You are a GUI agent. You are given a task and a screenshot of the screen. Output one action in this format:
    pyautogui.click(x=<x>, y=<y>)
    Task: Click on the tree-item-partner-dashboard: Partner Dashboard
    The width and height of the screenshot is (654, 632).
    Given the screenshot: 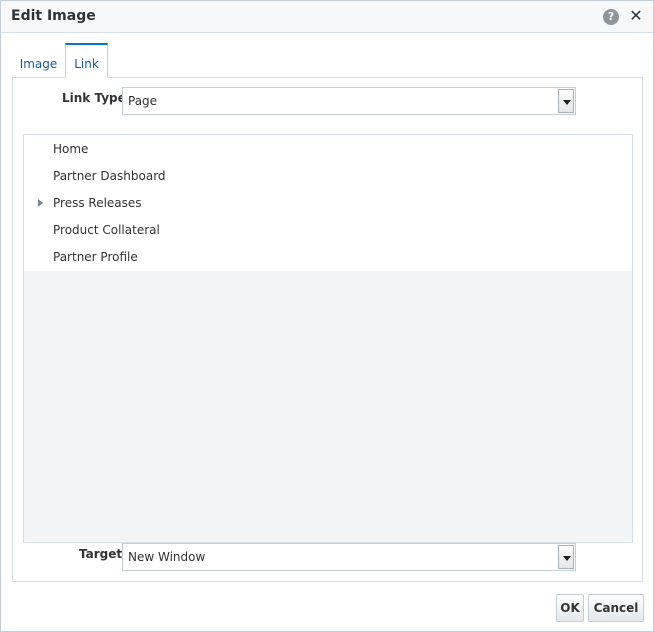 What is the action you would take?
    pyautogui.click(x=328, y=175)
    